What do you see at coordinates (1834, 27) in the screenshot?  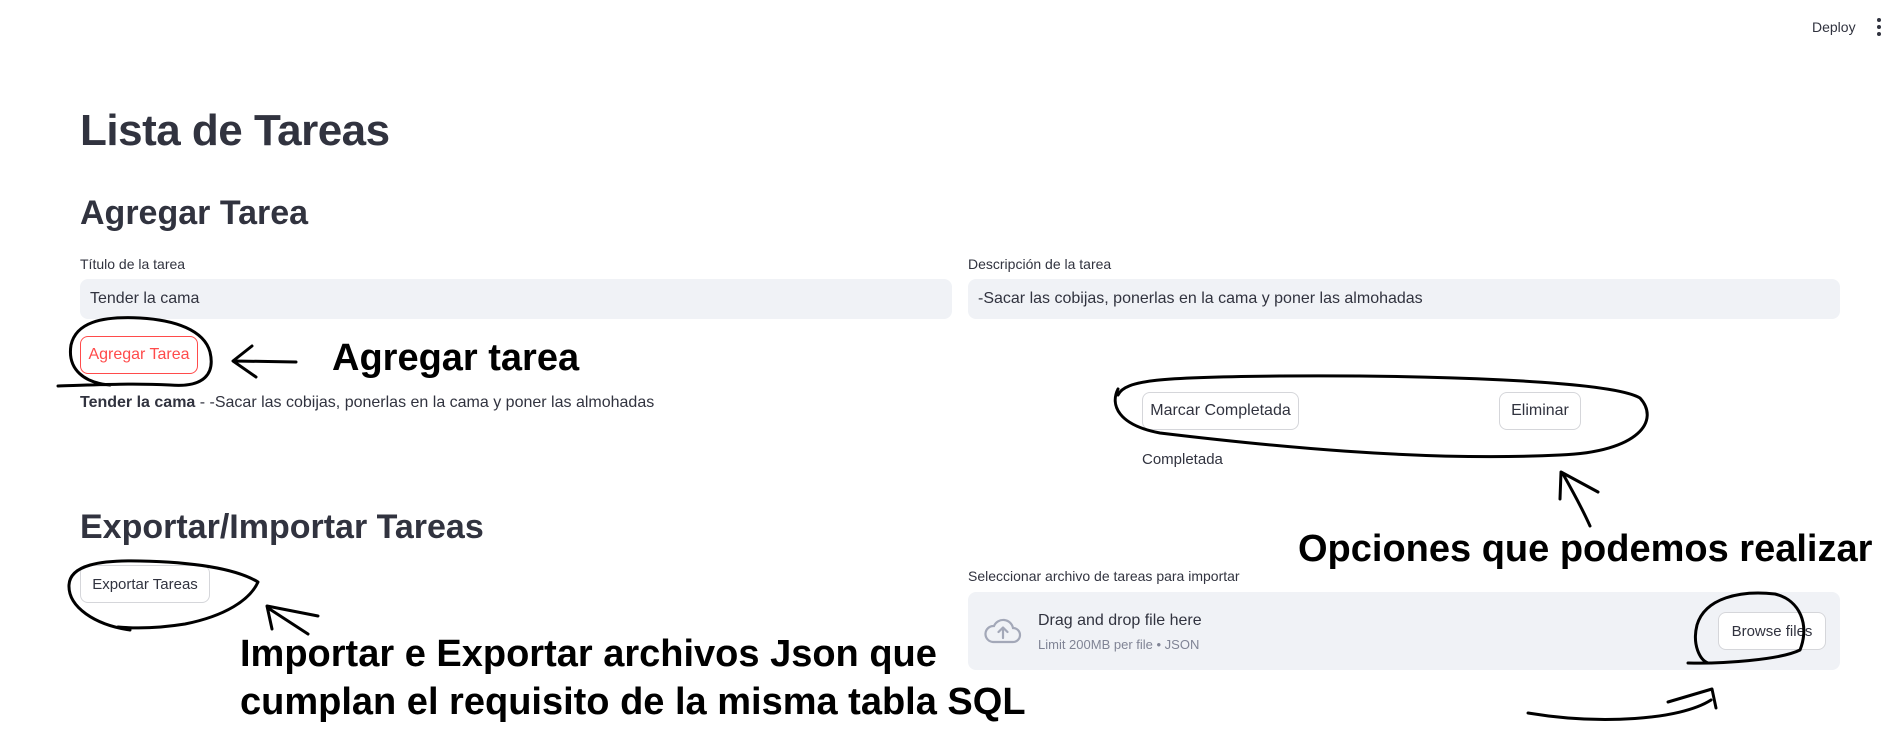 I see `deploy-button: Deploy` at bounding box center [1834, 27].